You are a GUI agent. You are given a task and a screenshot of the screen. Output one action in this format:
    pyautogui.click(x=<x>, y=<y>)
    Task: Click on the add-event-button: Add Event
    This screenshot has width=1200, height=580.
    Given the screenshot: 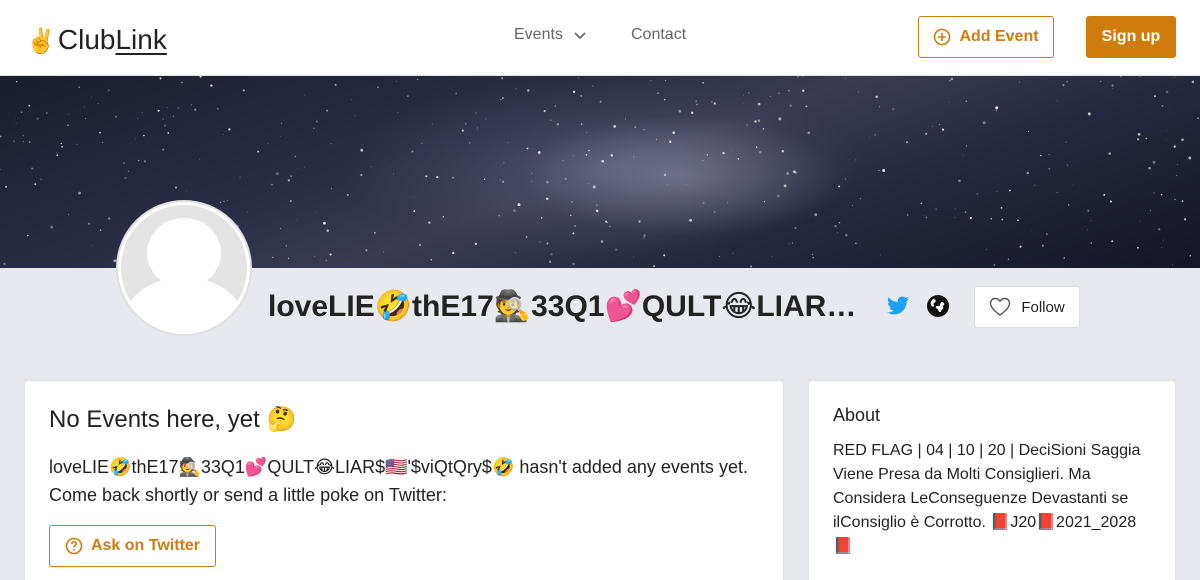 What is the action you would take?
    pyautogui.click(x=986, y=37)
    